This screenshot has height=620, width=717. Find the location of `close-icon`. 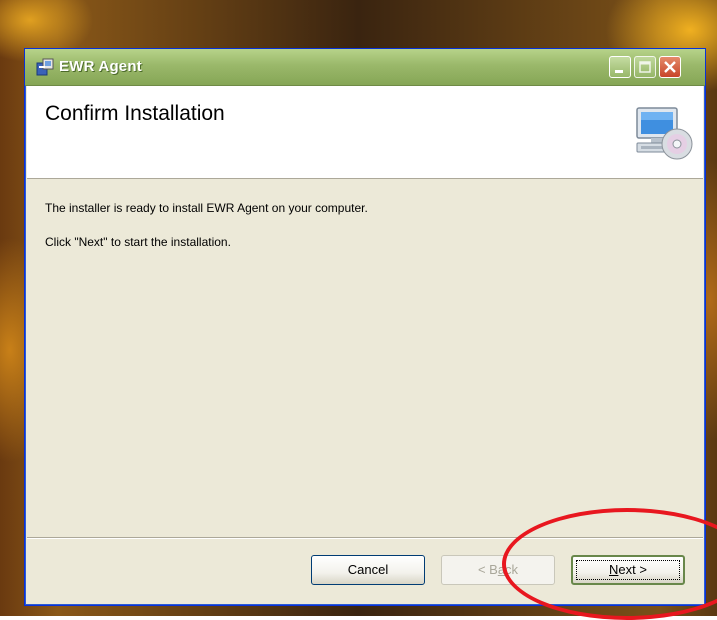

close-icon is located at coordinates (670, 67).